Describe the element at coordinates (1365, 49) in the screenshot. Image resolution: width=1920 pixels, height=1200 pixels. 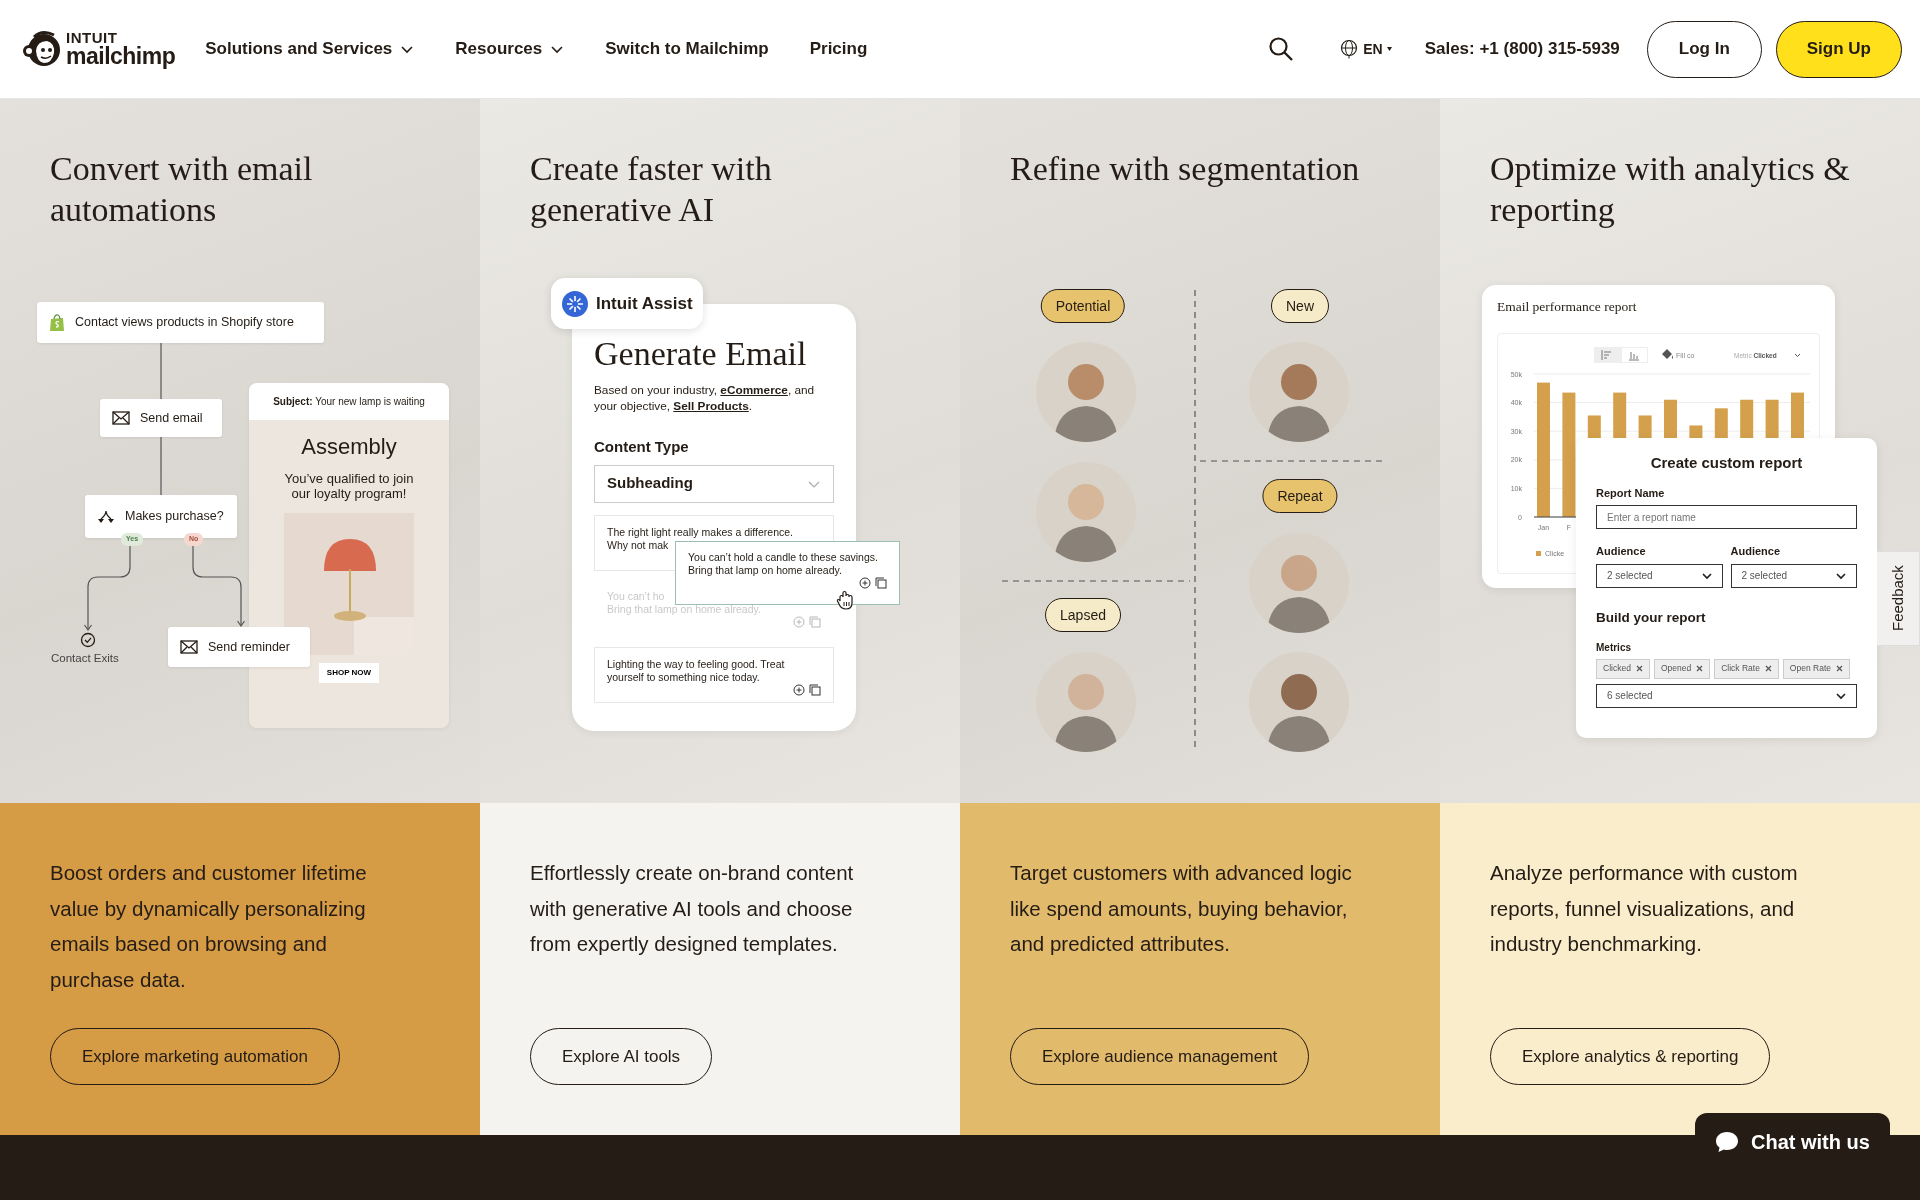
I see `language-selector: EN` at that location.